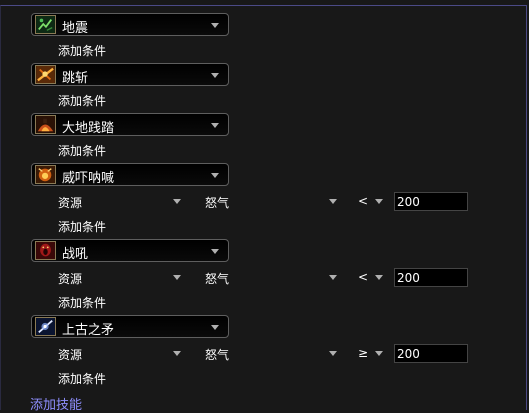 The width and height of the screenshot is (529, 413). Describe the element at coordinates (130, 124) in the screenshot. I see `skill-dropdown-3: 大地践踏` at that location.